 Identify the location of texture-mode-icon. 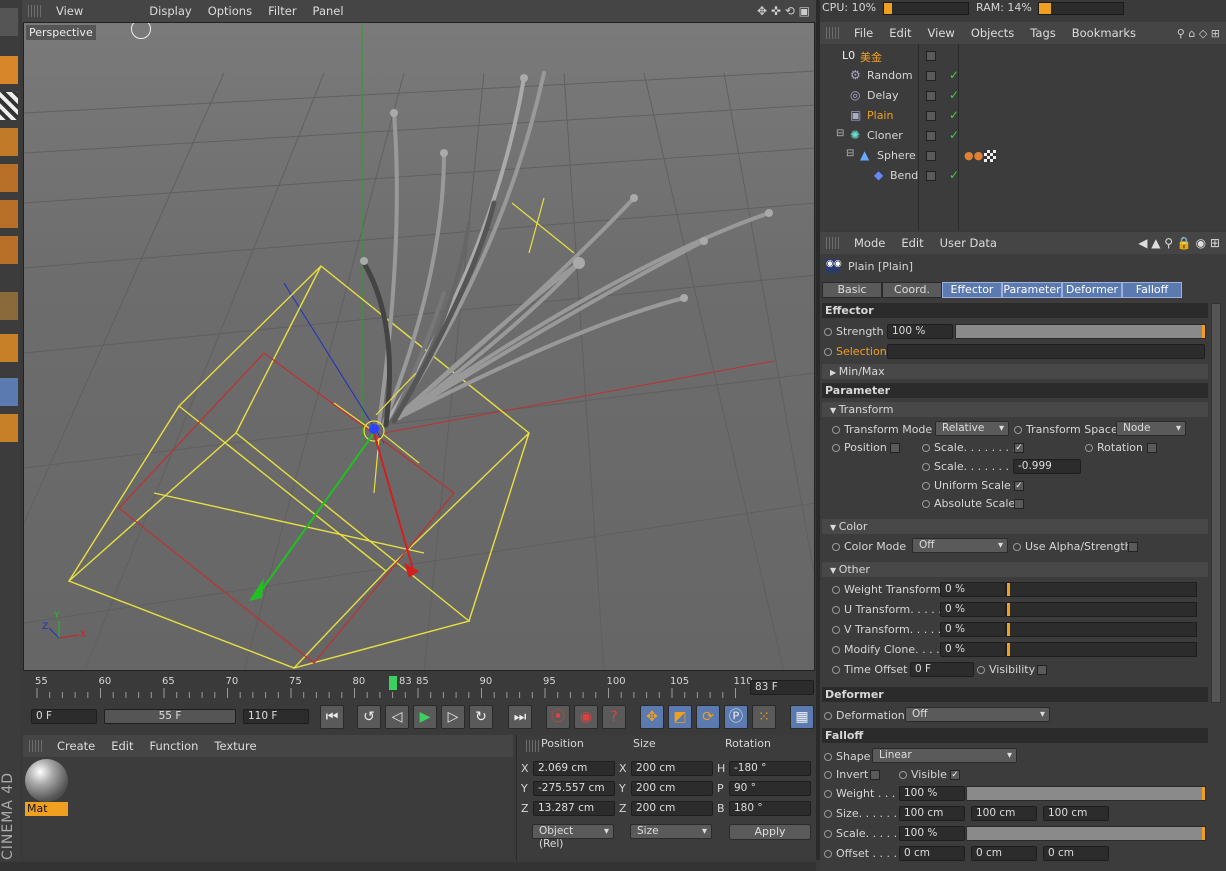
(9, 106).